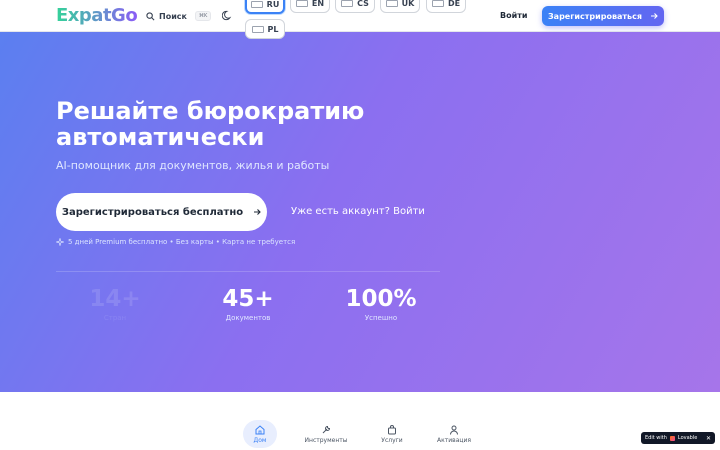  I want to click on stats-divider, so click(248, 271).